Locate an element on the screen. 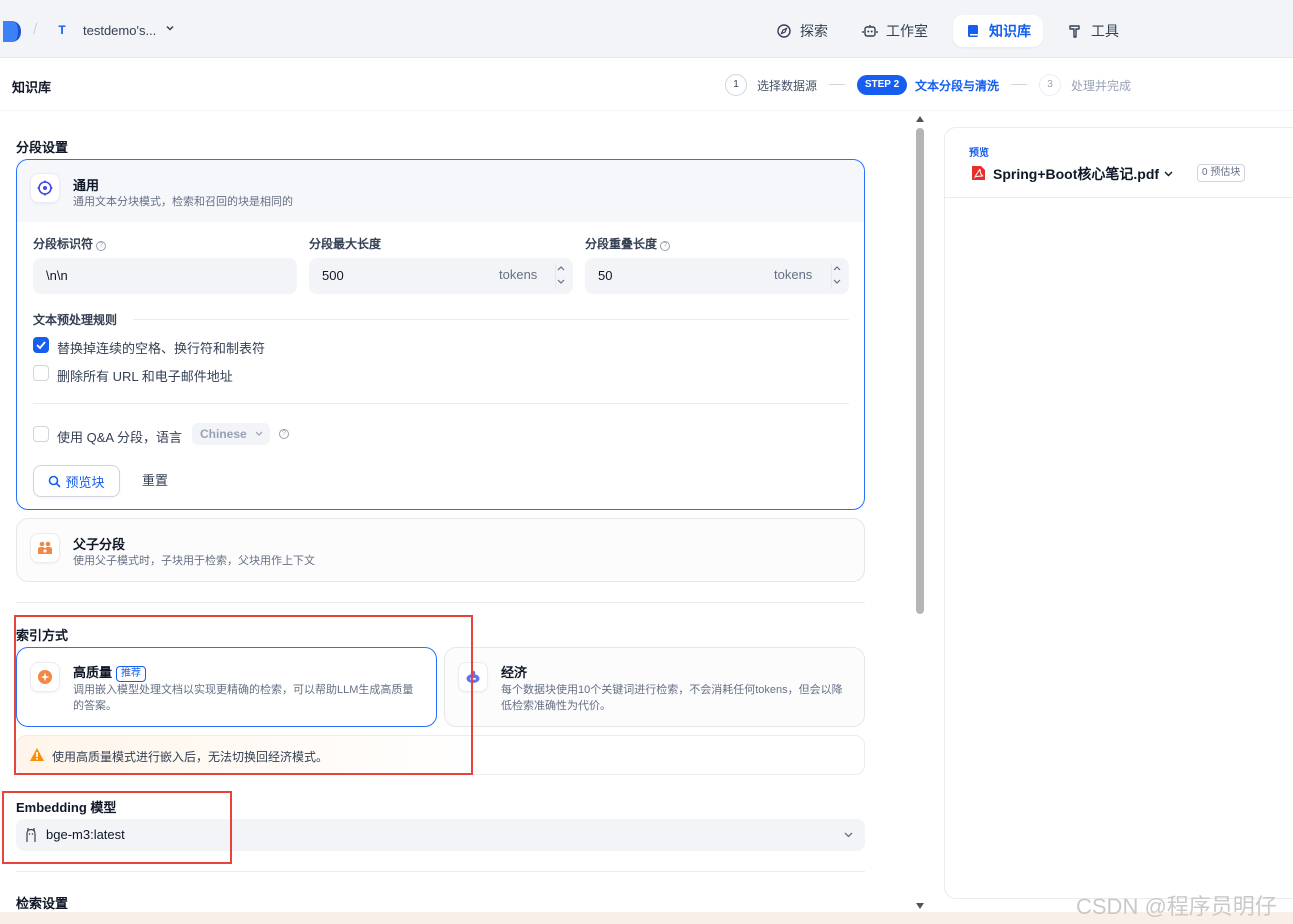 The image size is (1293, 924). overlap-value: 50 is located at coordinates (605, 275).